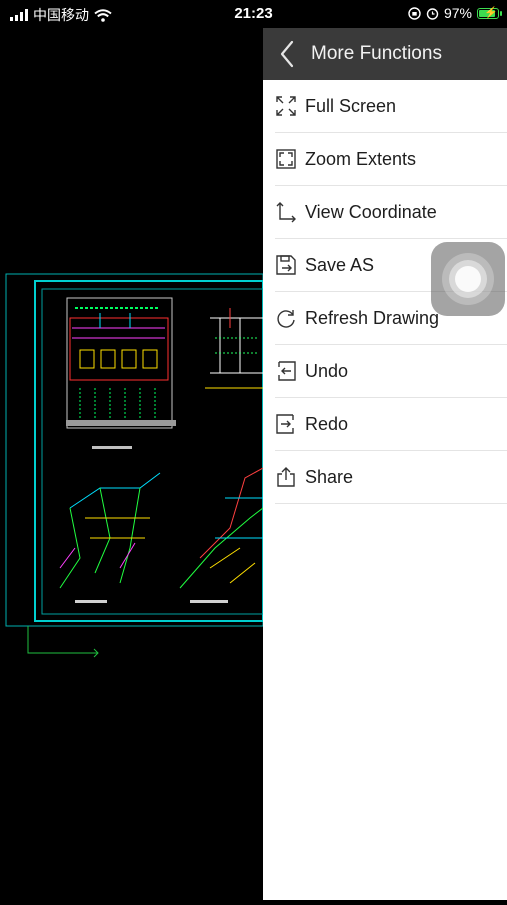 The width and height of the screenshot is (507, 905). What do you see at coordinates (468, 279) in the screenshot?
I see `assistive-touch-button` at bounding box center [468, 279].